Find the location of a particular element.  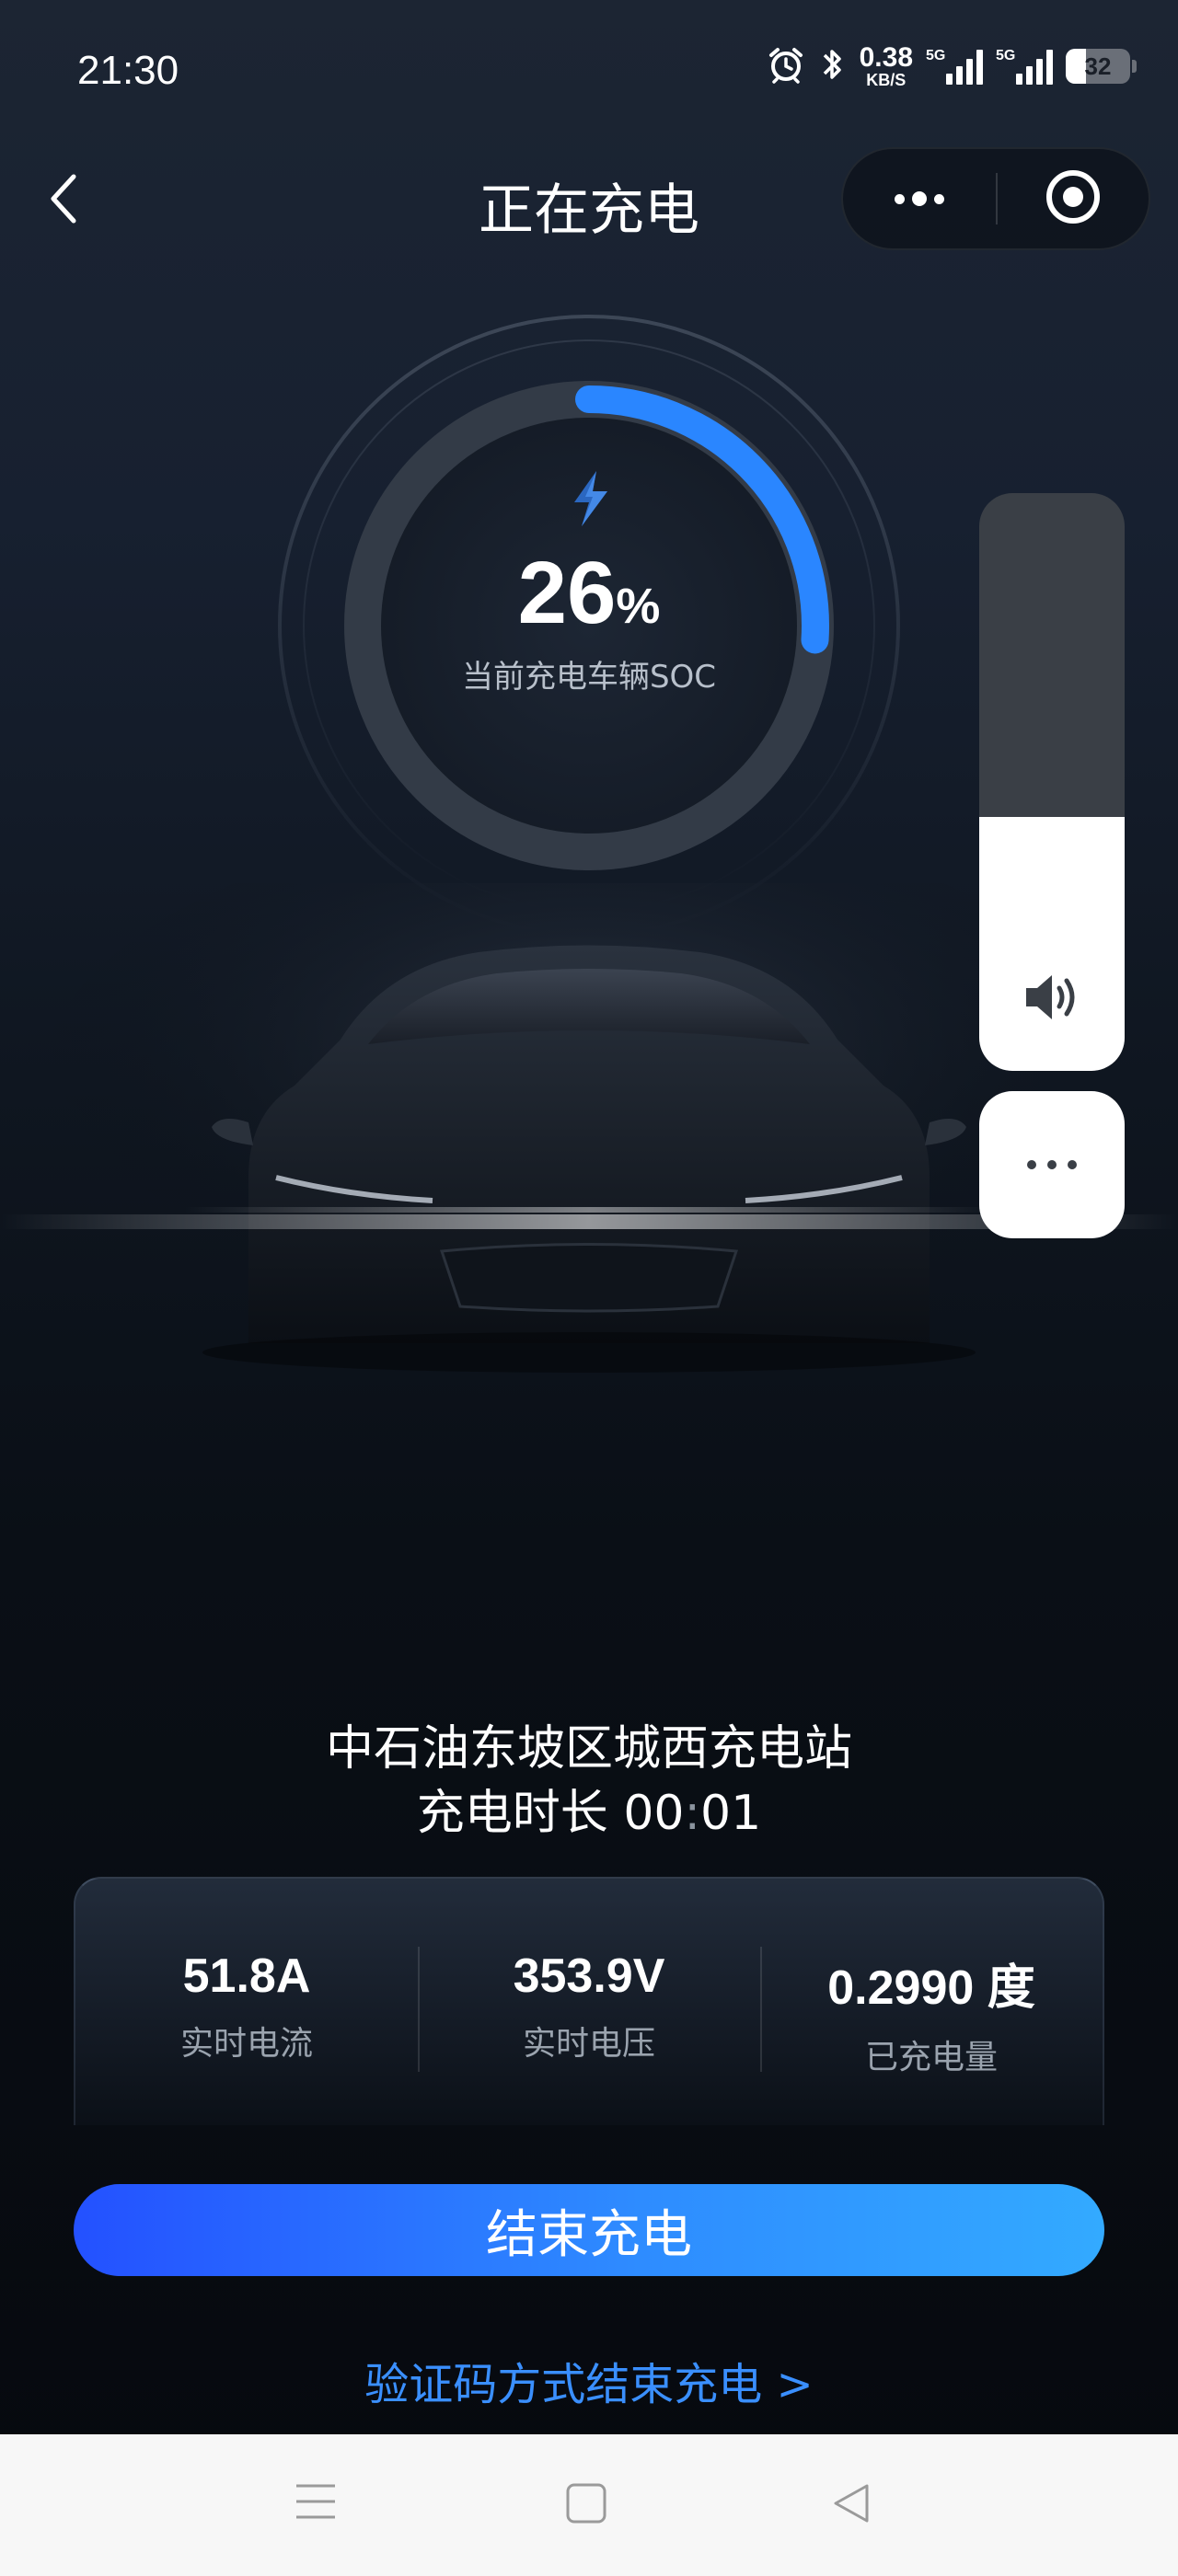

stat-label: 实时电流 is located at coordinates (246, 2044).